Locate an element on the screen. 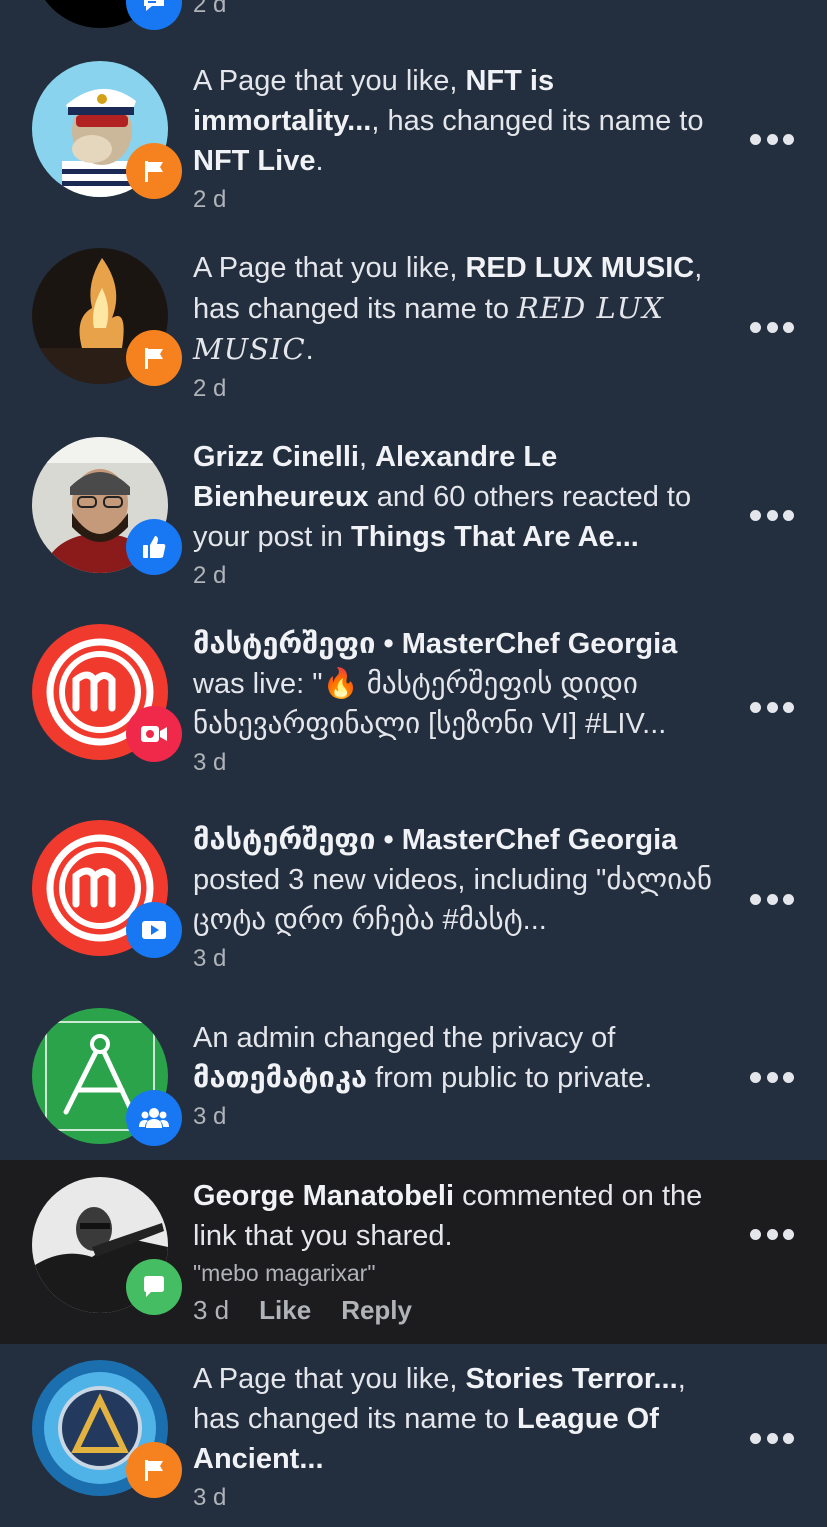  comment-preview: "mebo magarixar" is located at coordinates (284, 1273).